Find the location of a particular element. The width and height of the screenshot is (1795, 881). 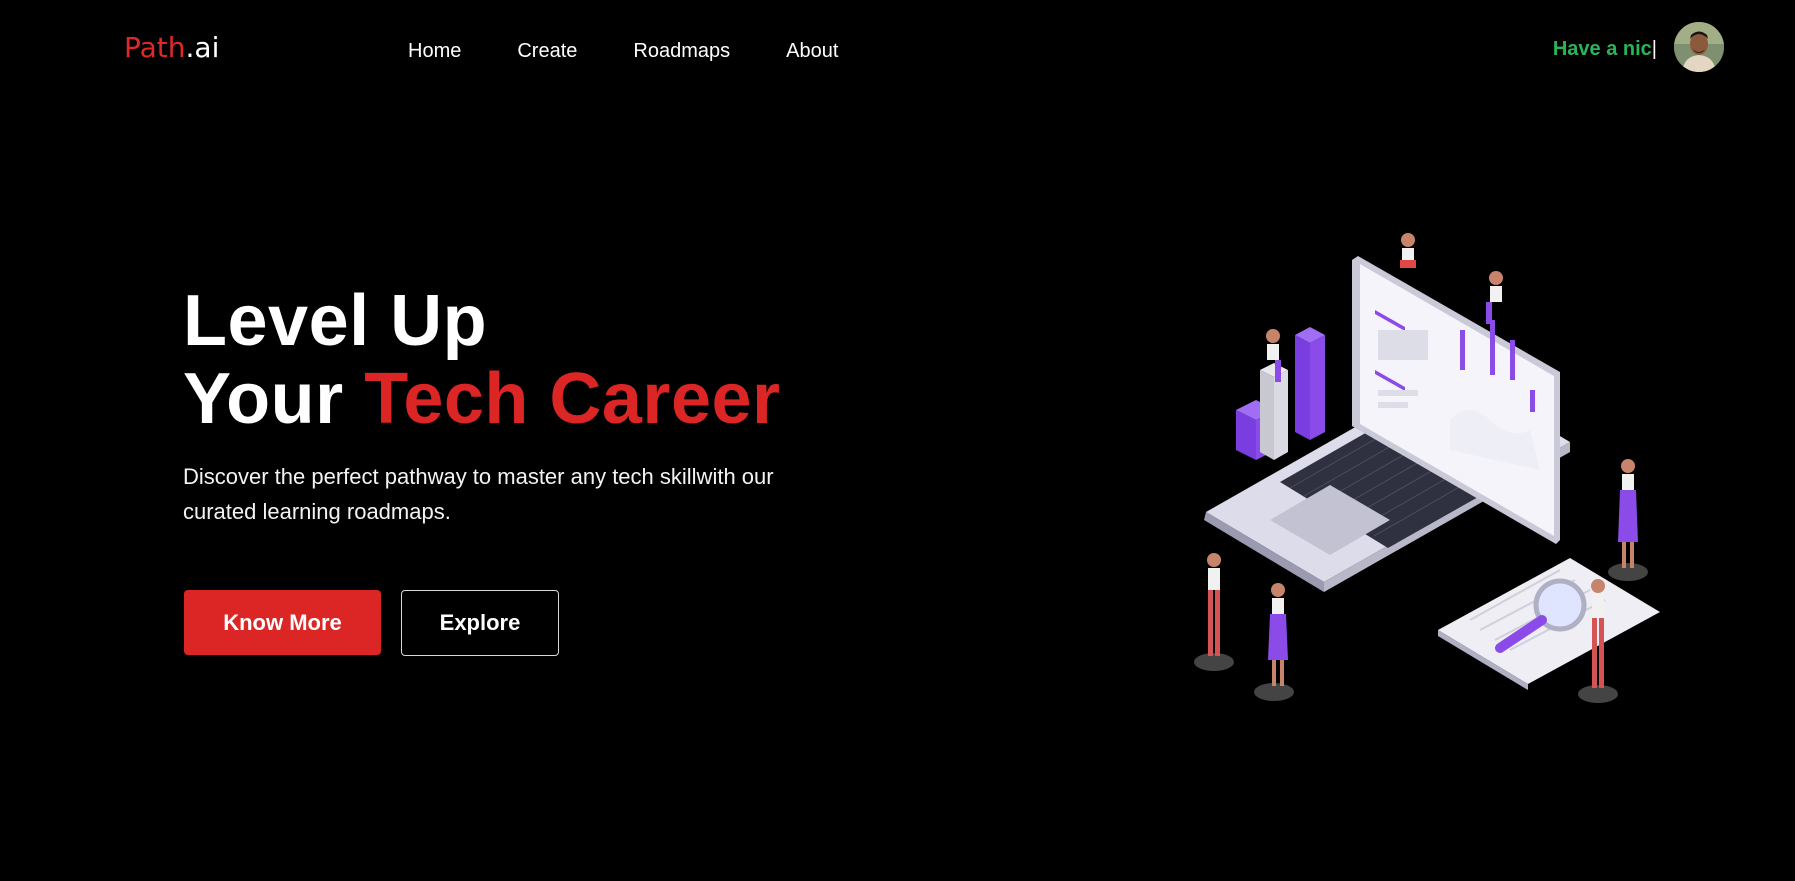

brand-logo: Path.ai is located at coordinates (171, 48).